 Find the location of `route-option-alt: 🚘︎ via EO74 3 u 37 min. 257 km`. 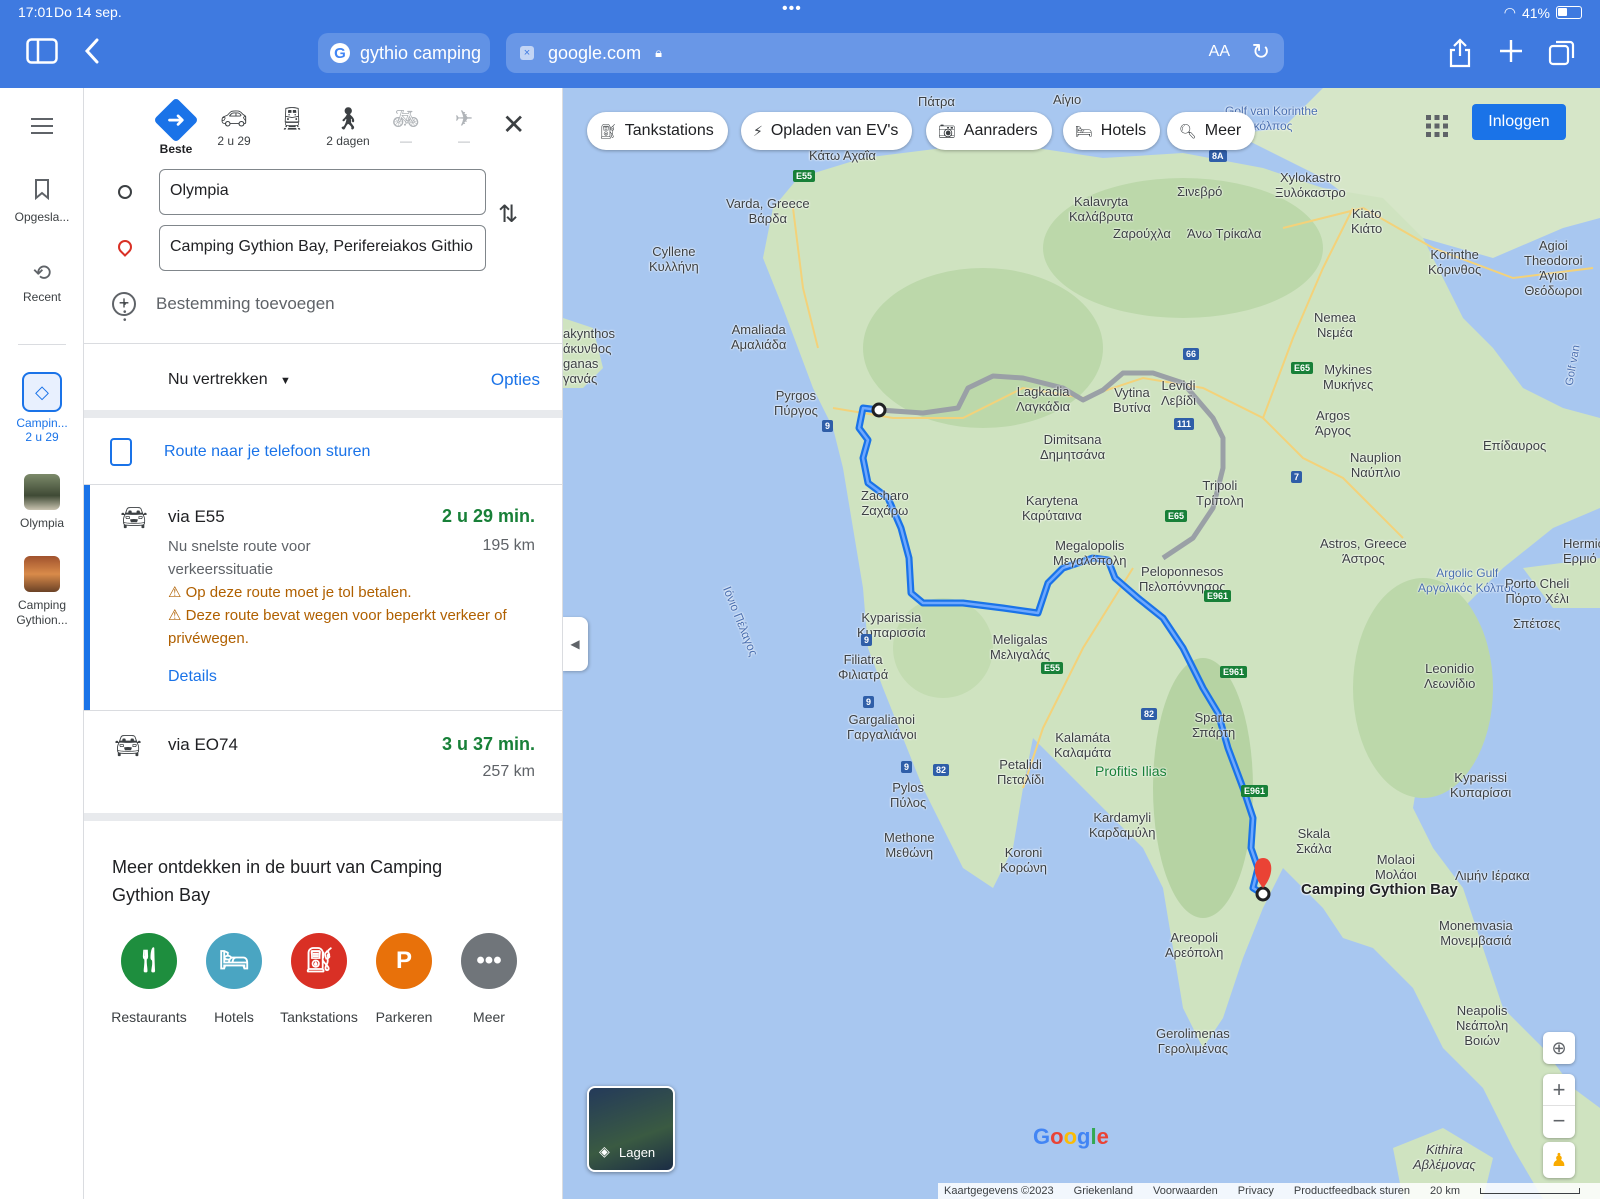

route-option-alt: 🚘︎ via EO74 3 u 37 min. 257 km is located at coordinates (323, 761).